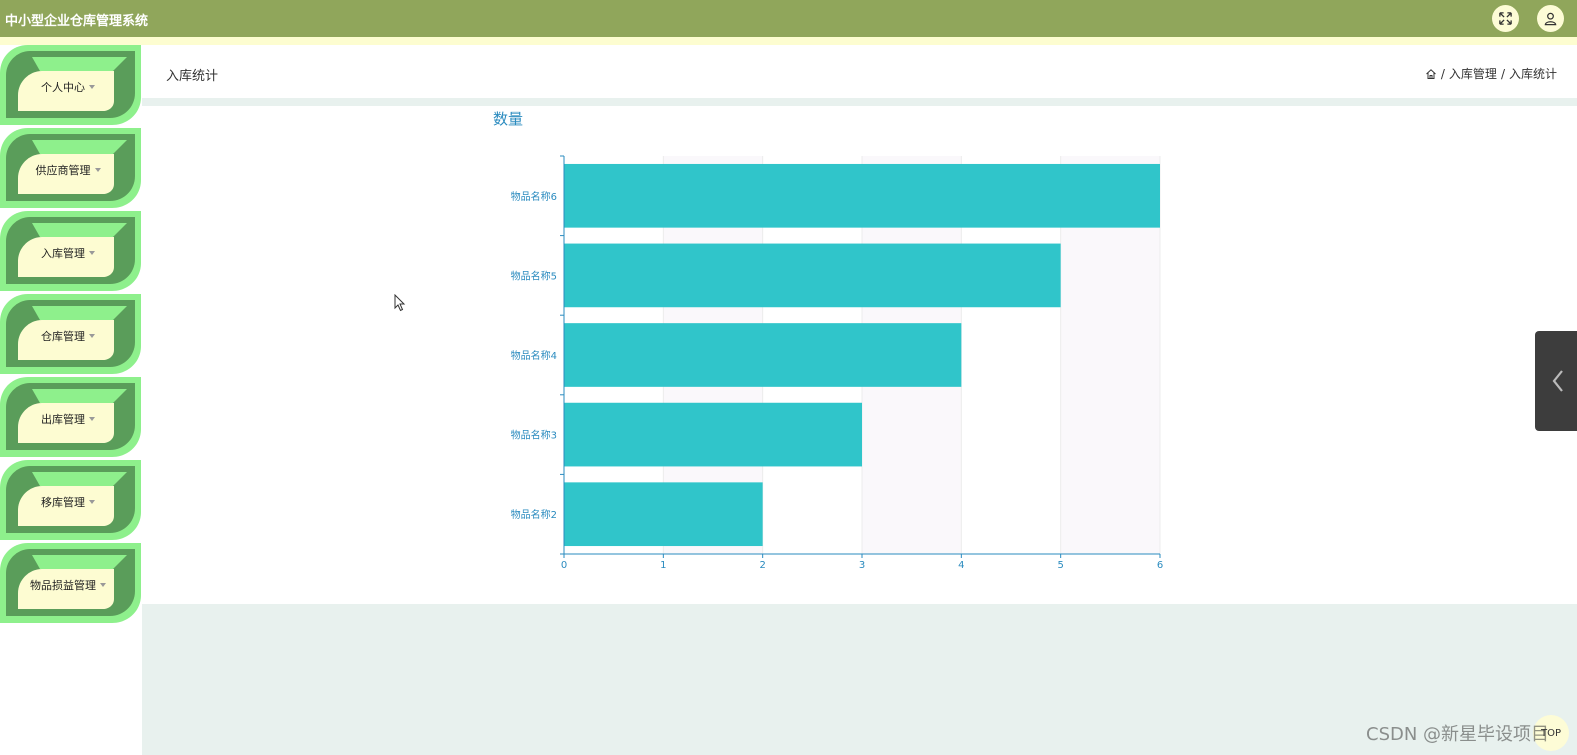 The image size is (1577, 755). Describe the element at coordinates (1473, 73) in the screenshot. I see `breadcrumb-item: 入库管理` at that location.